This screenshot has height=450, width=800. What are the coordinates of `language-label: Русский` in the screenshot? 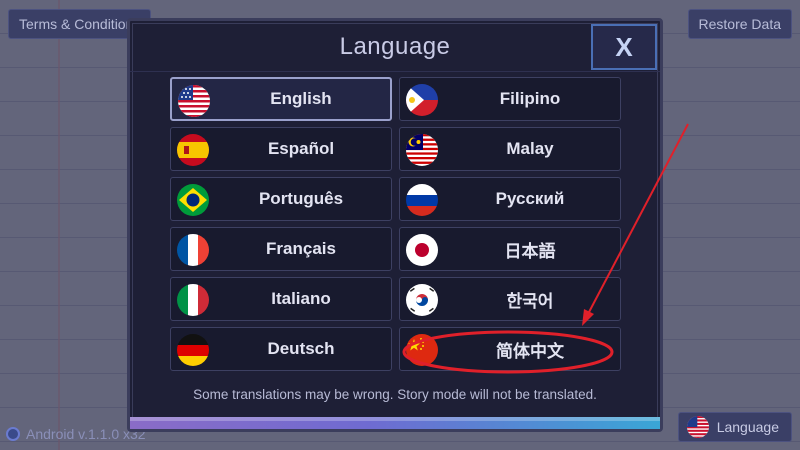 It's located at (530, 198).